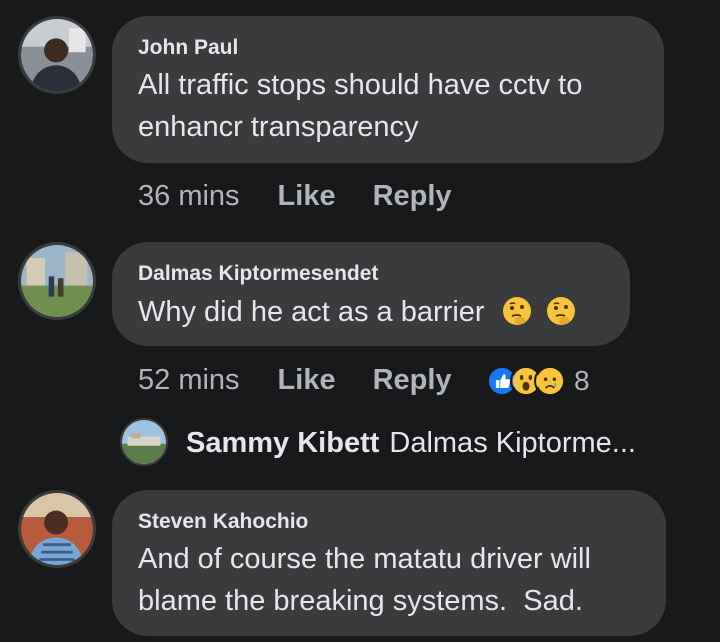  I want to click on comment-text-line: All traffic stops should have cctv to, so click(360, 85).